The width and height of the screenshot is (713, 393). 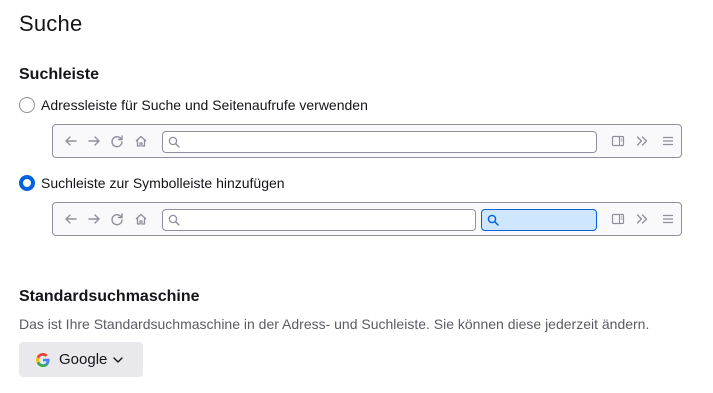 What do you see at coordinates (109, 296) in the screenshot?
I see `default-engine-heading: Standardsuchmaschine` at bounding box center [109, 296].